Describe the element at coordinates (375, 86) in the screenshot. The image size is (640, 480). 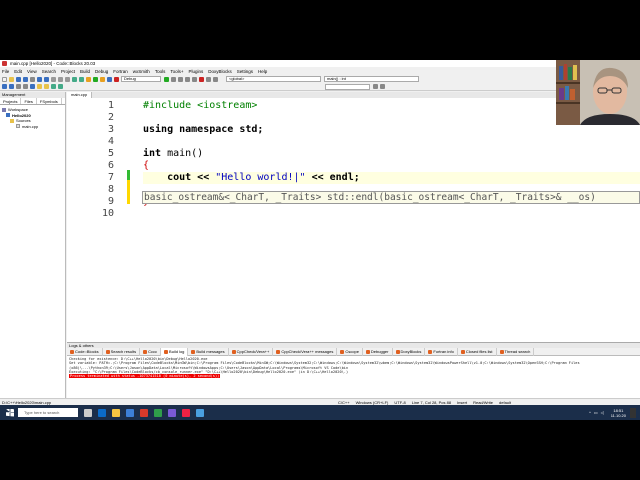
I see `search-prev-icon` at that location.